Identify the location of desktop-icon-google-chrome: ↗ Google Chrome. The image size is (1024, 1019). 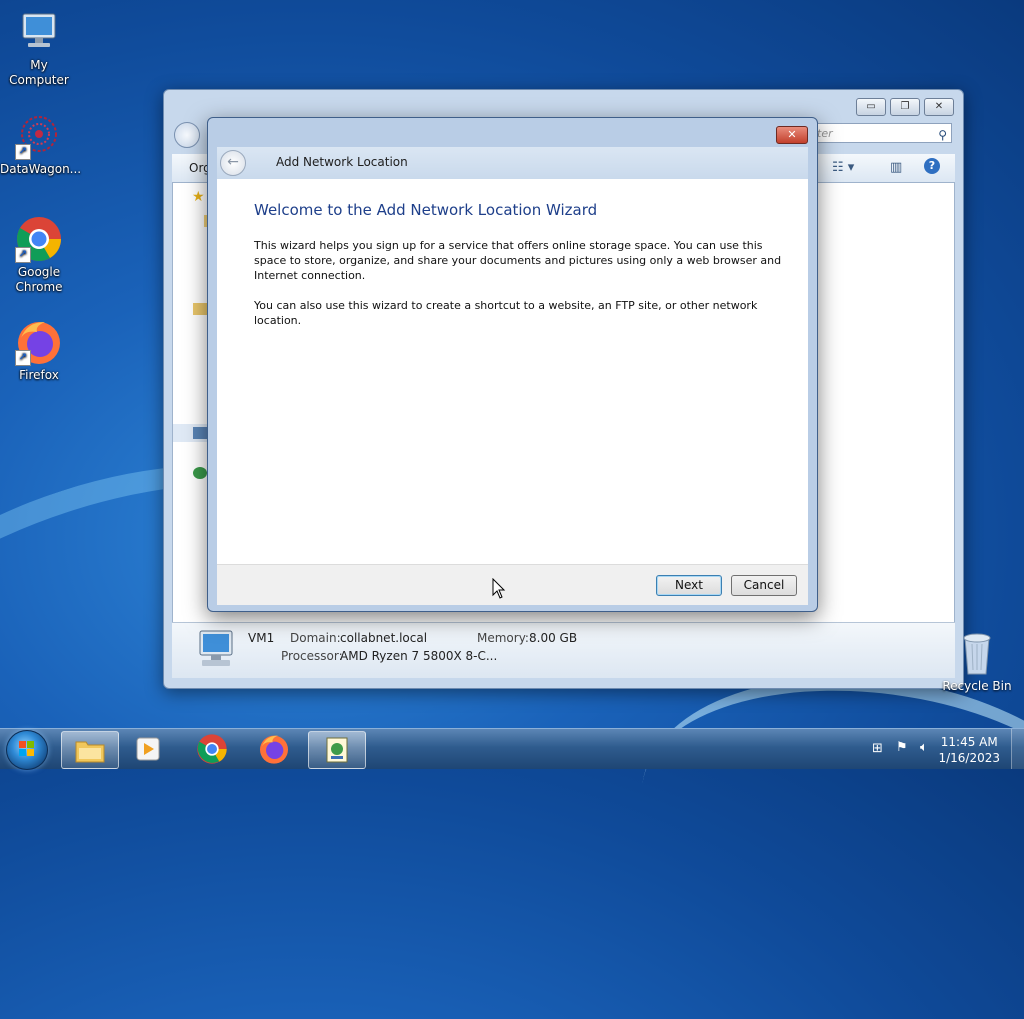
(39, 255).